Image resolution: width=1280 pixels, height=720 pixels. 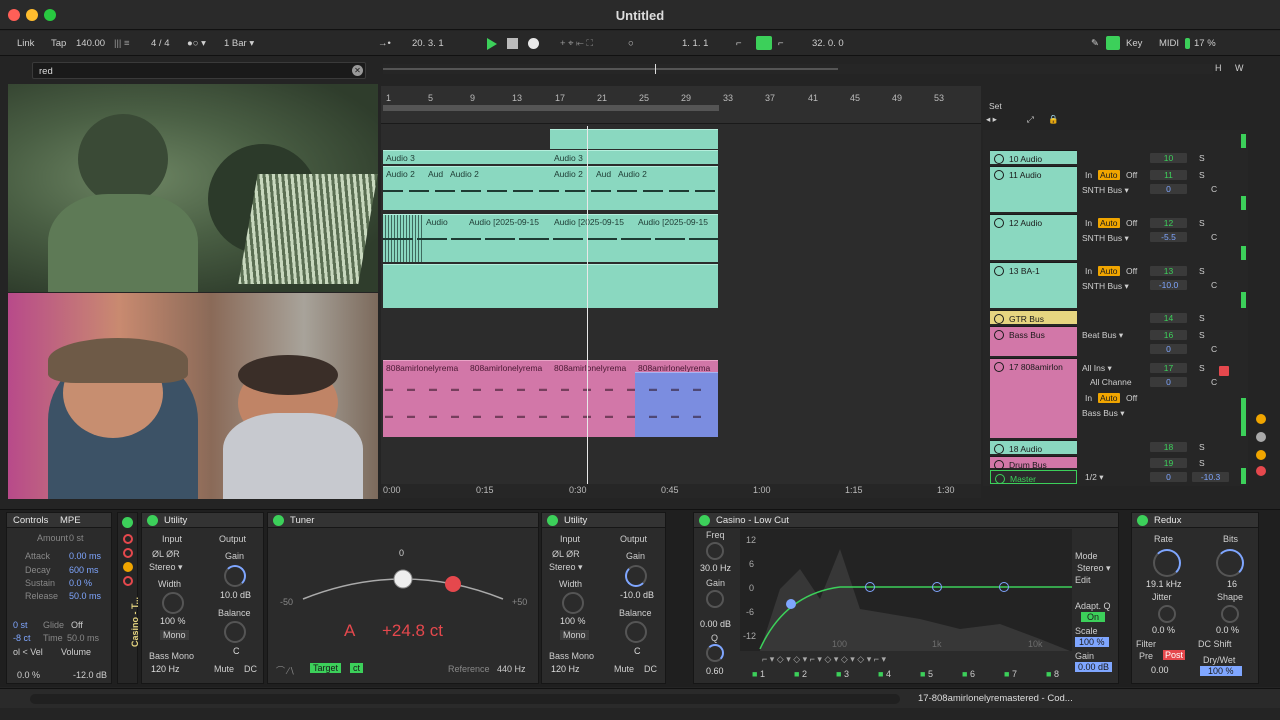 I want to click on rate-knob, so click(x=1167, y=563).